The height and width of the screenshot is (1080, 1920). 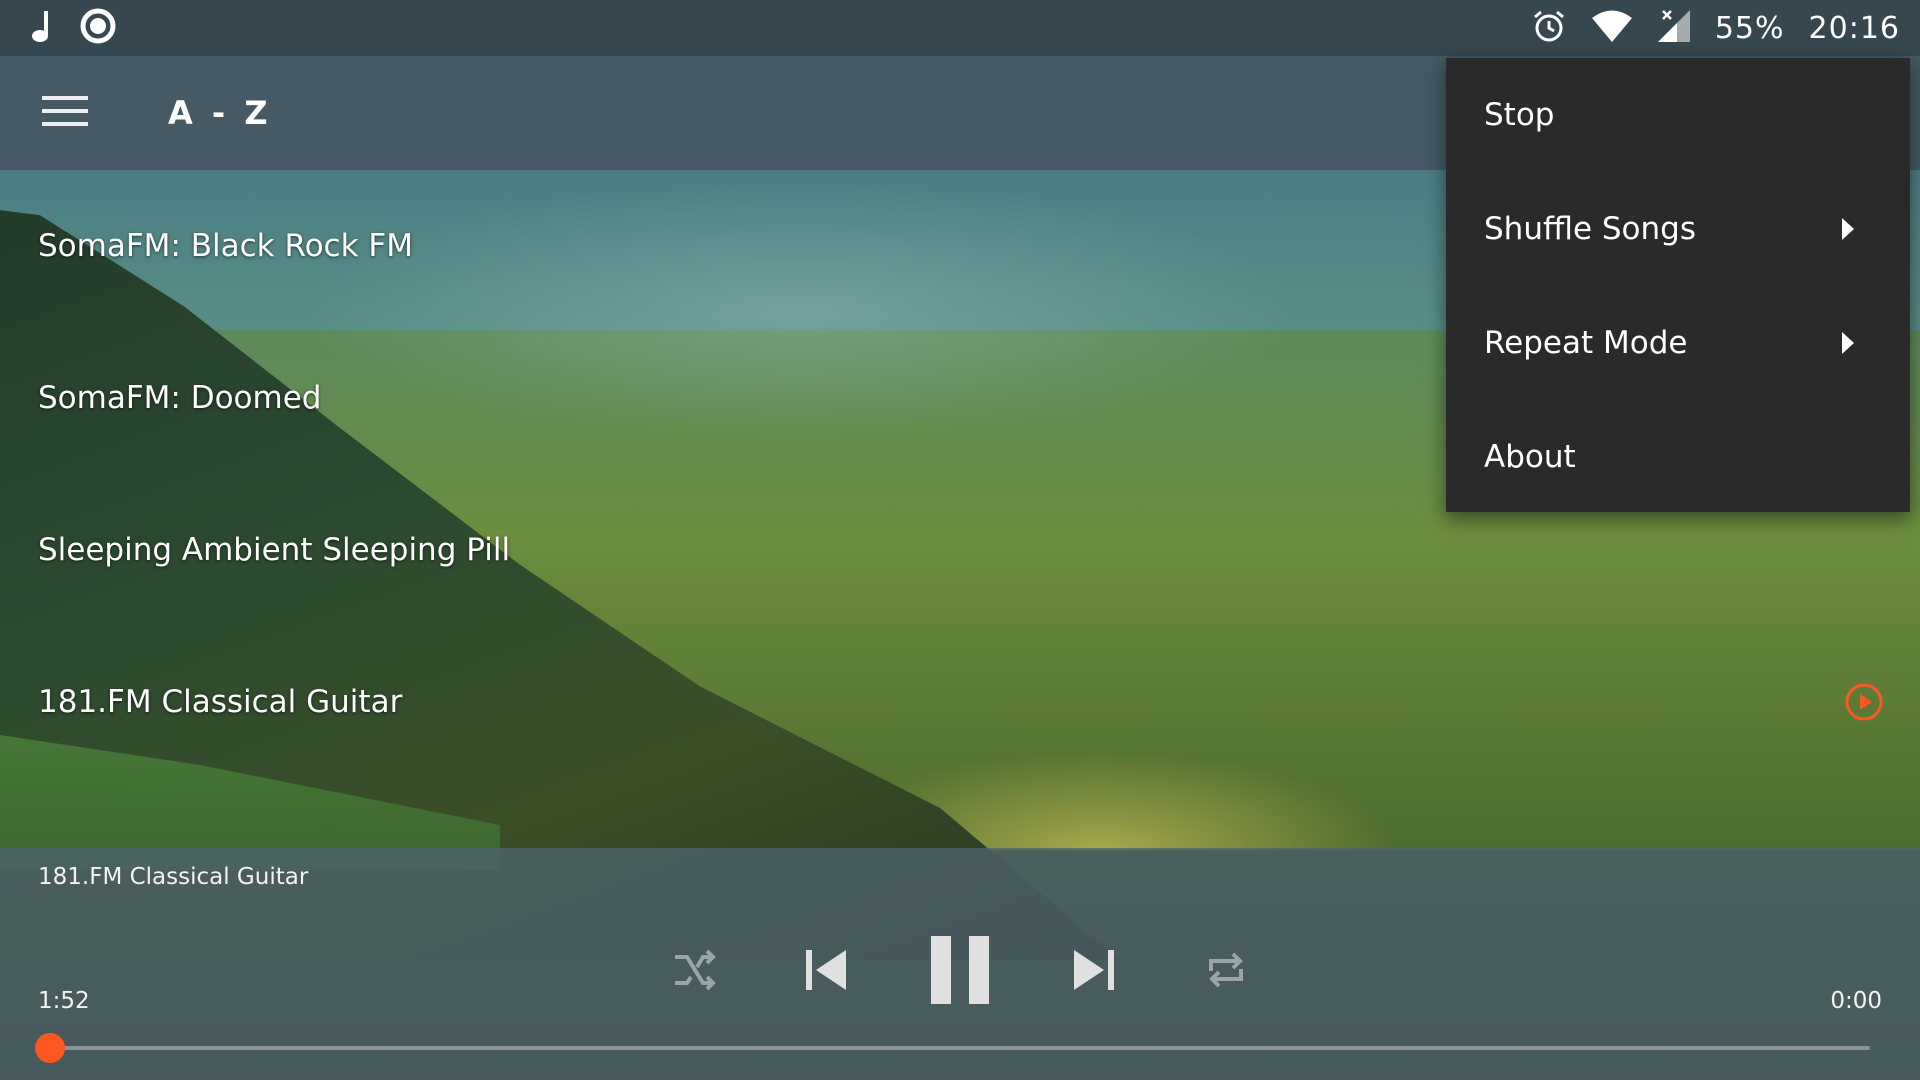 I want to click on next-button, so click(x=1094, y=972).